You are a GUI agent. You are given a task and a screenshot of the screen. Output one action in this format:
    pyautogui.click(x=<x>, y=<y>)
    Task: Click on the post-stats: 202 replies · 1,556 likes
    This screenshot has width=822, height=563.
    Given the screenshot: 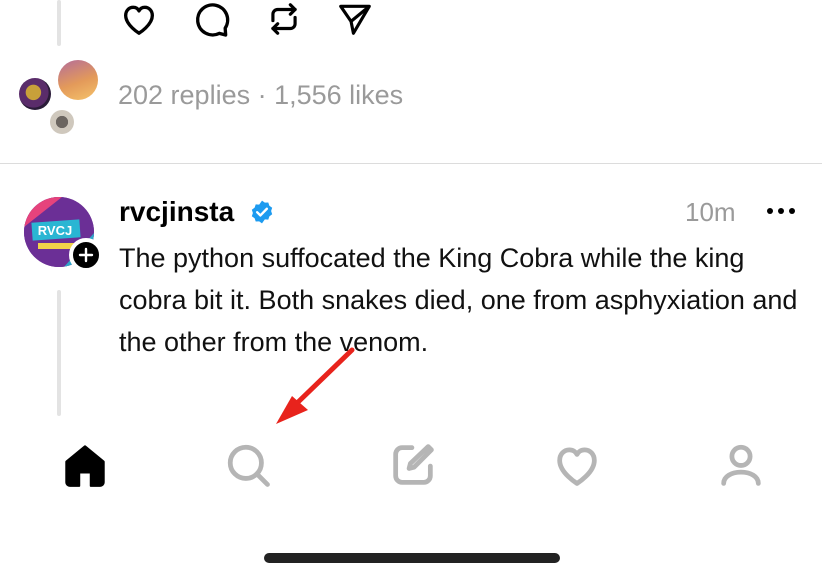 What is the action you would take?
    pyautogui.click(x=260, y=95)
    